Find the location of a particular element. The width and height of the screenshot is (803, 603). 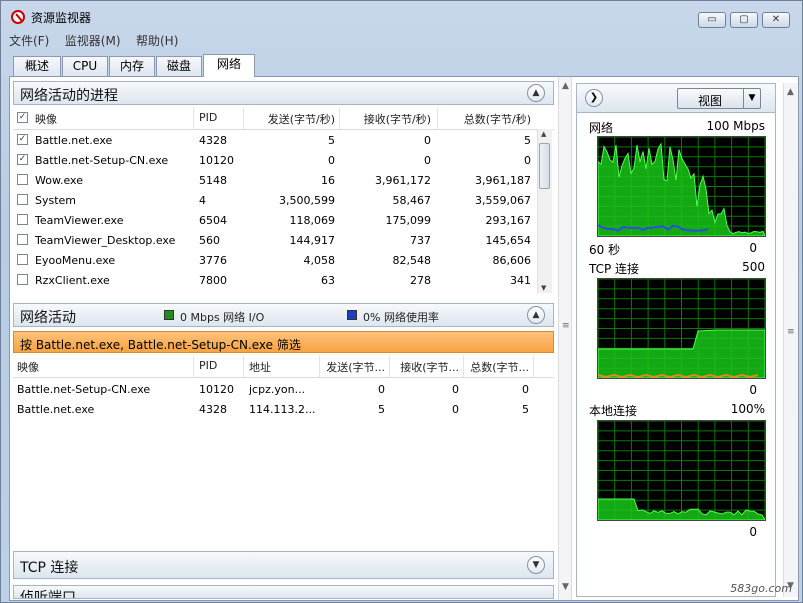

process-total: 3,559,067 is located at coordinates (503, 200).